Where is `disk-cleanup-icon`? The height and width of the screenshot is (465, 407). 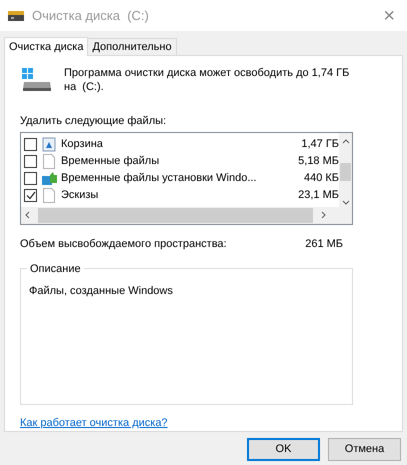
disk-cleanup-icon is located at coordinates (16, 15).